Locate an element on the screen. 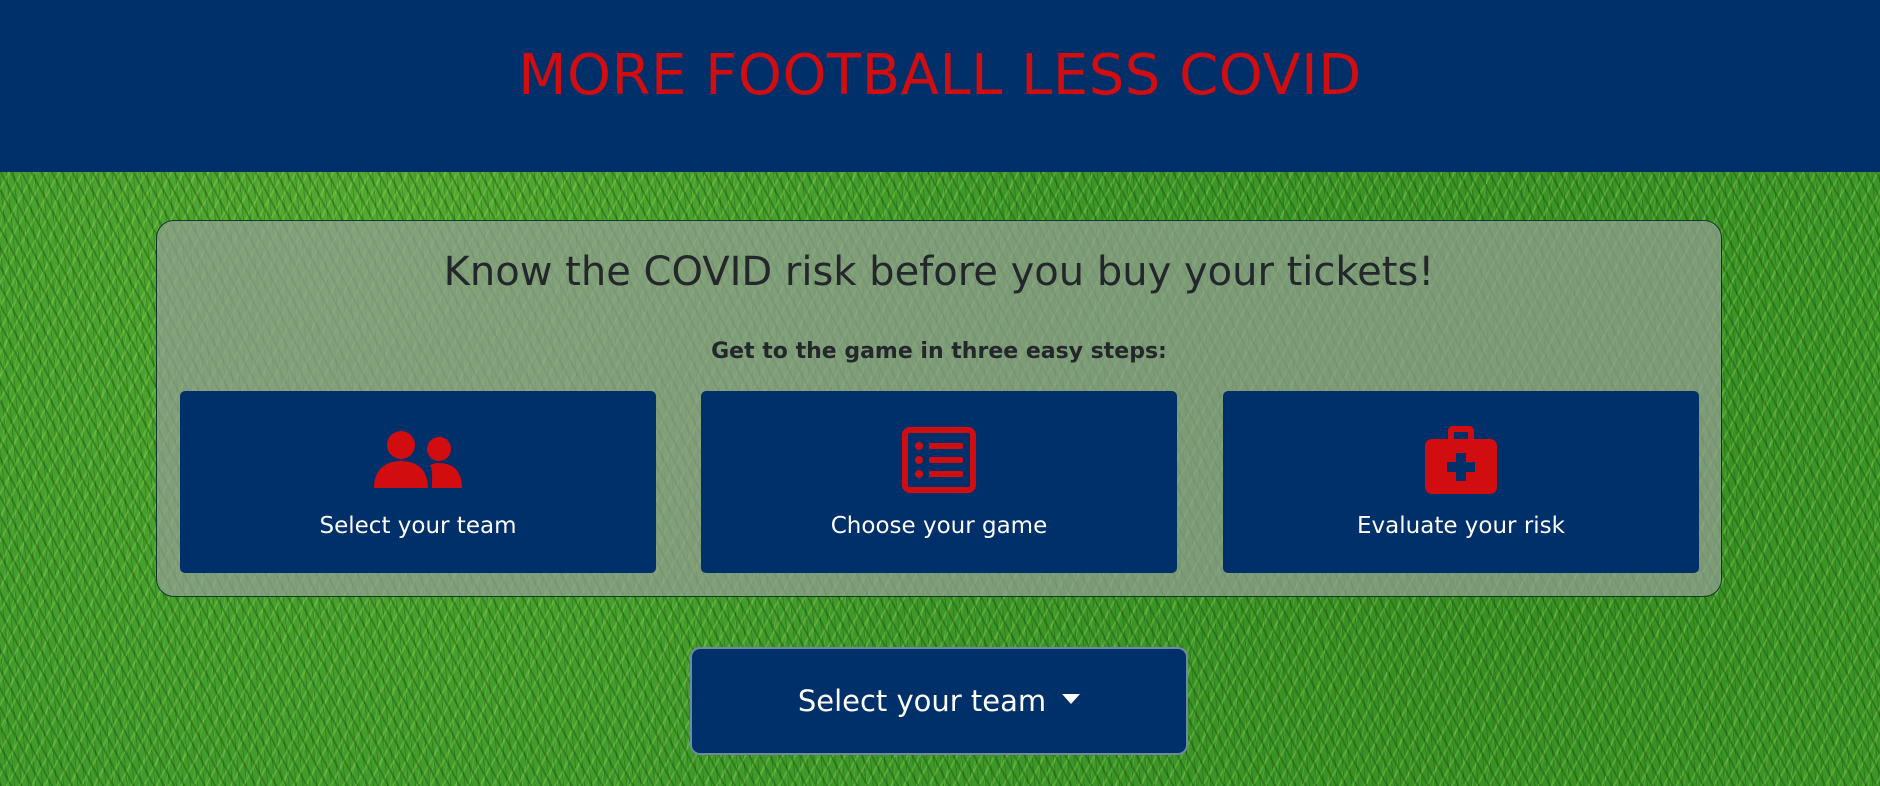 This screenshot has height=786, width=1880. team-select-label: Select your team is located at coordinates (922, 701).